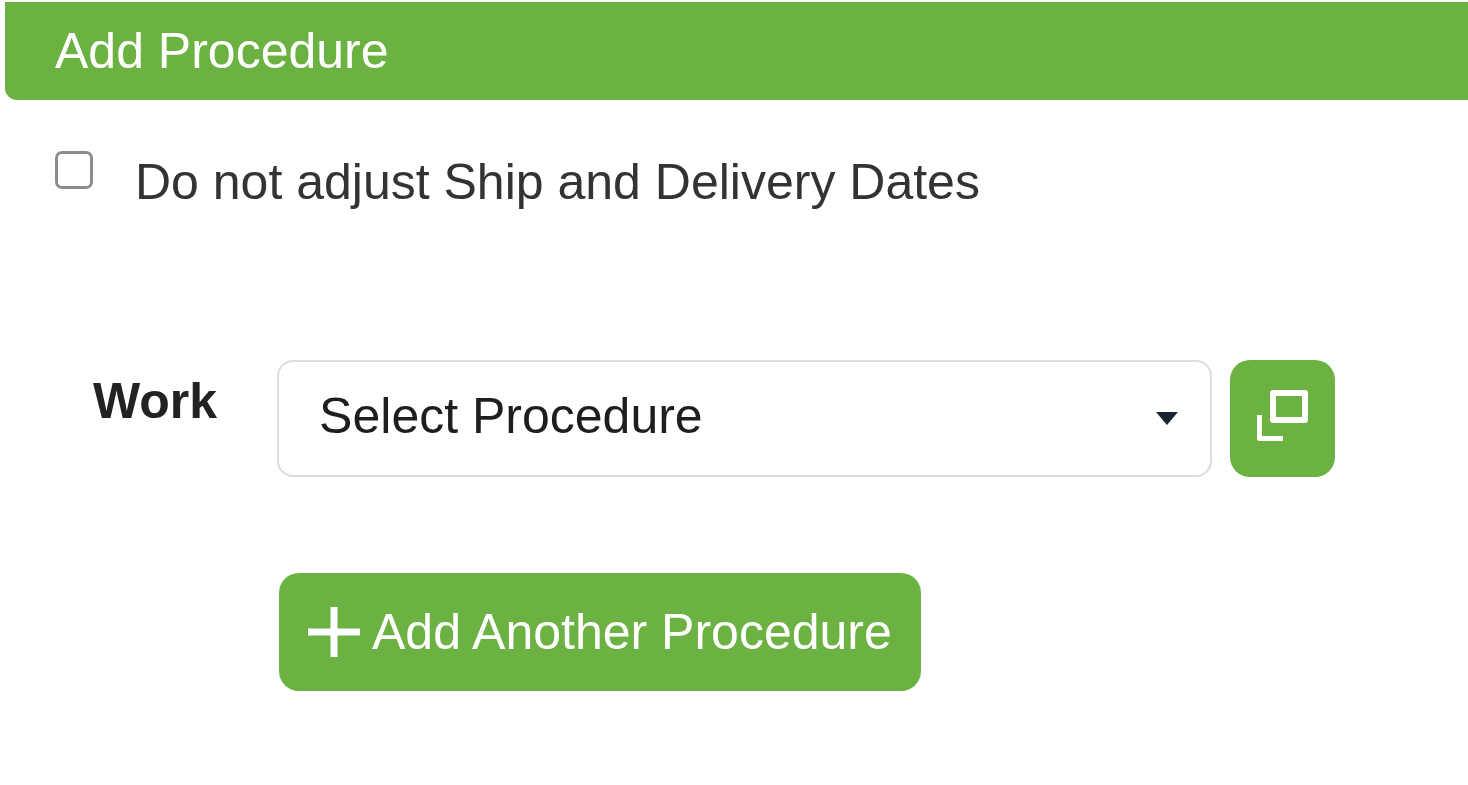 This screenshot has width=1468, height=785. What do you see at coordinates (155, 401) in the screenshot?
I see `procedure-label: Work` at bounding box center [155, 401].